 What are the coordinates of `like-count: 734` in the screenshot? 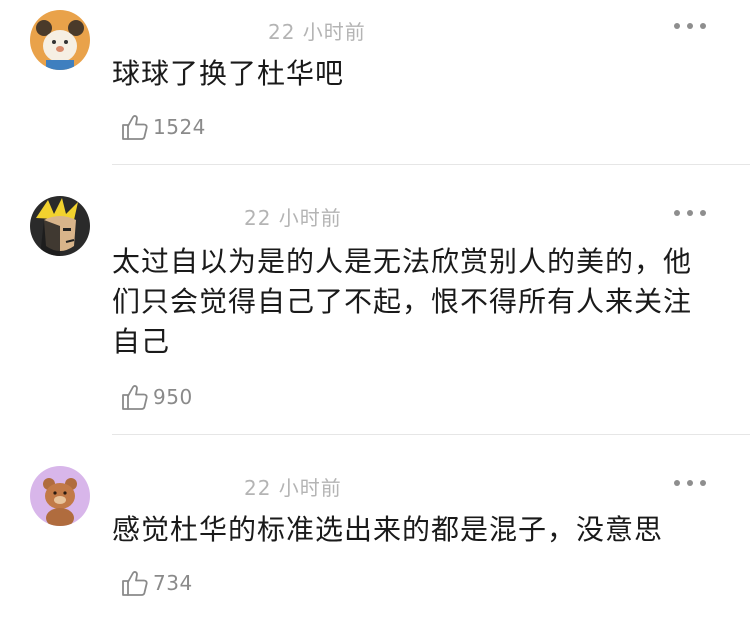 It's located at (173, 583).